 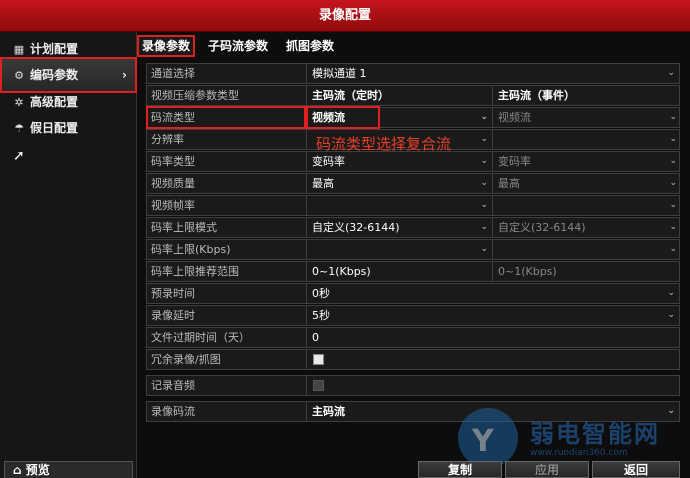 I want to click on resolution-select-event: ⌄, so click(x=587, y=139).